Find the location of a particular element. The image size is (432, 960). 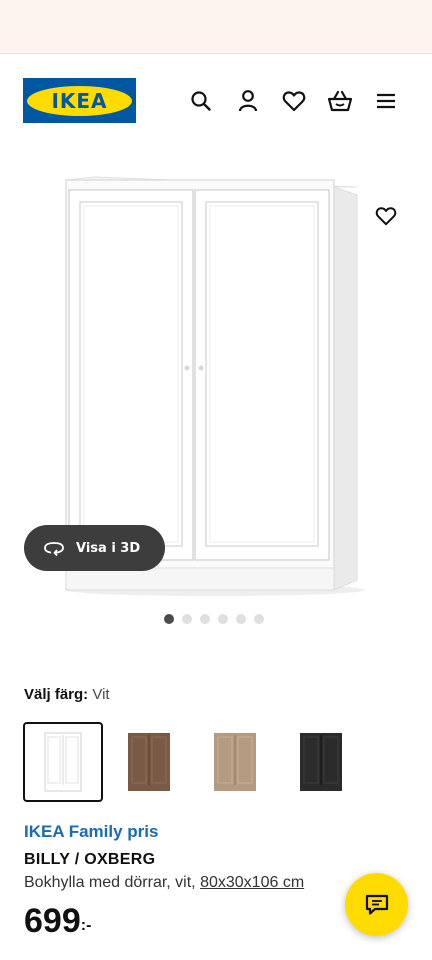

chat-button is located at coordinates (376, 904).